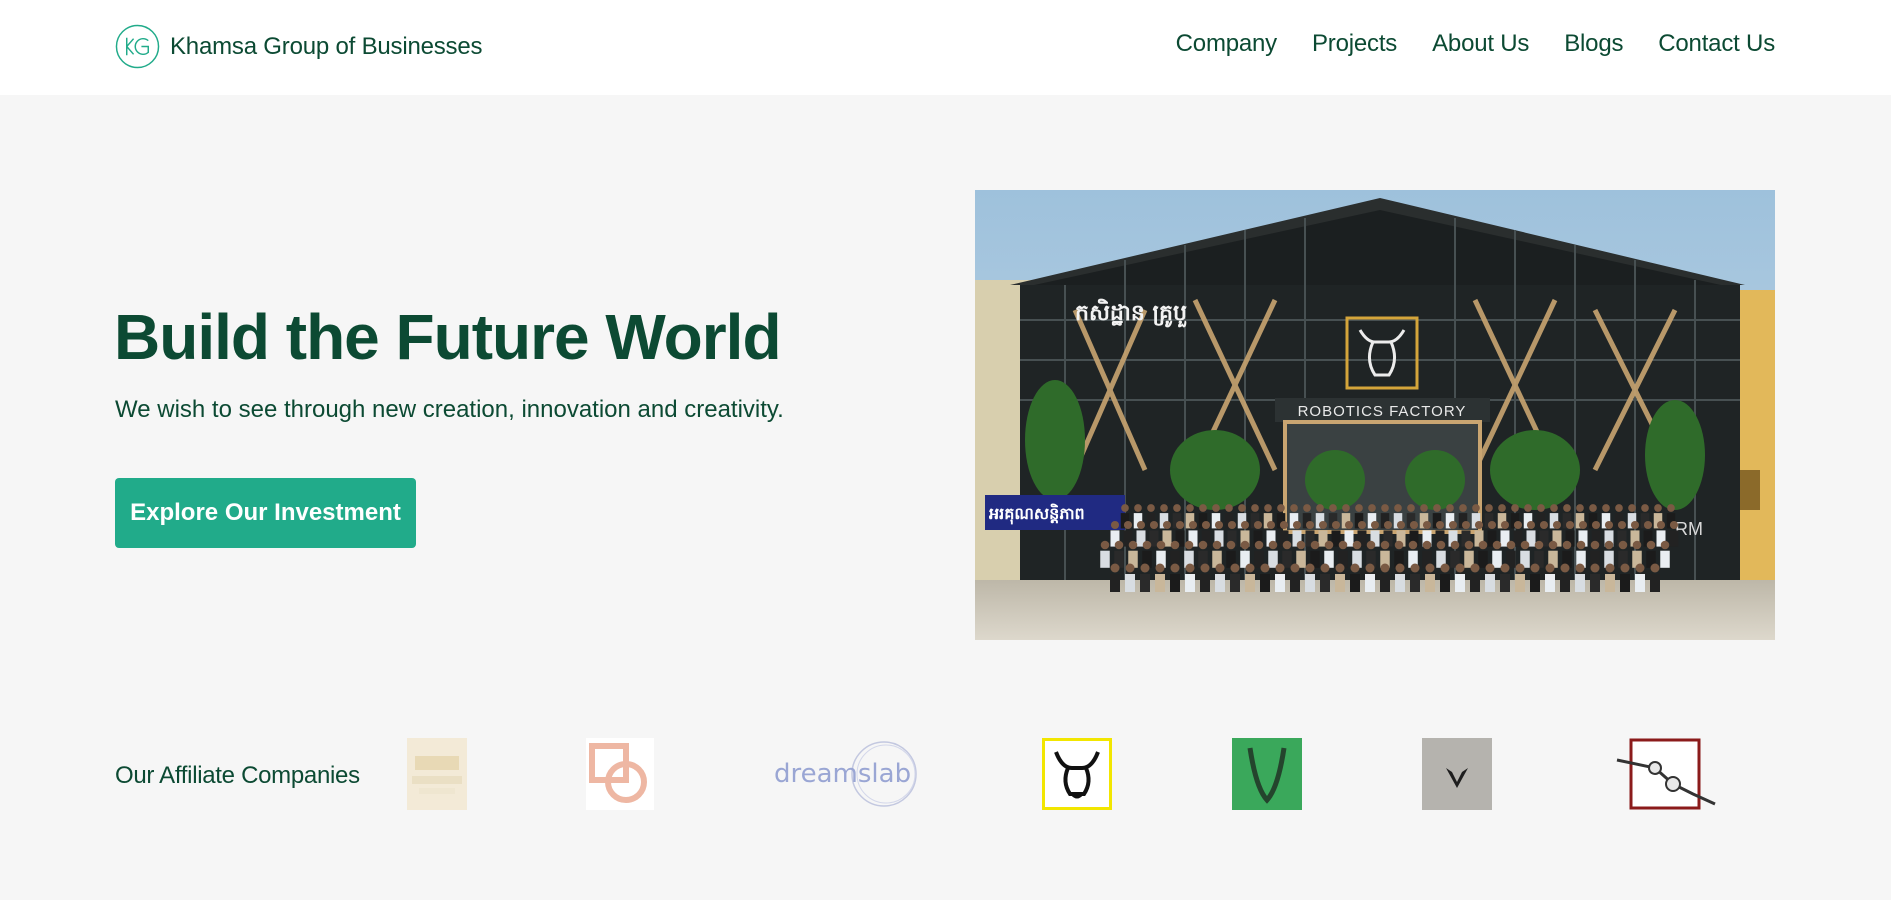 This screenshot has height=900, width=1891. What do you see at coordinates (1480, 44) in the screenshot?
I see `nav-about-us: About Us` at bounding box center [1480, 44].